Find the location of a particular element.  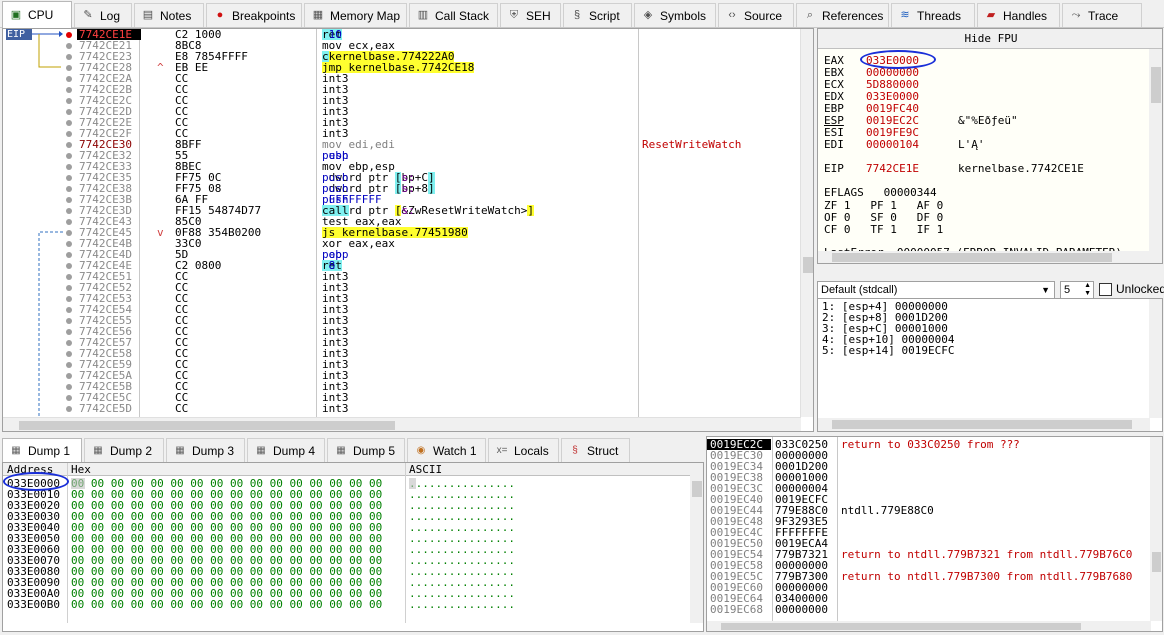

registers-horizontal-scrollbar is located at coordinates (983, 257).